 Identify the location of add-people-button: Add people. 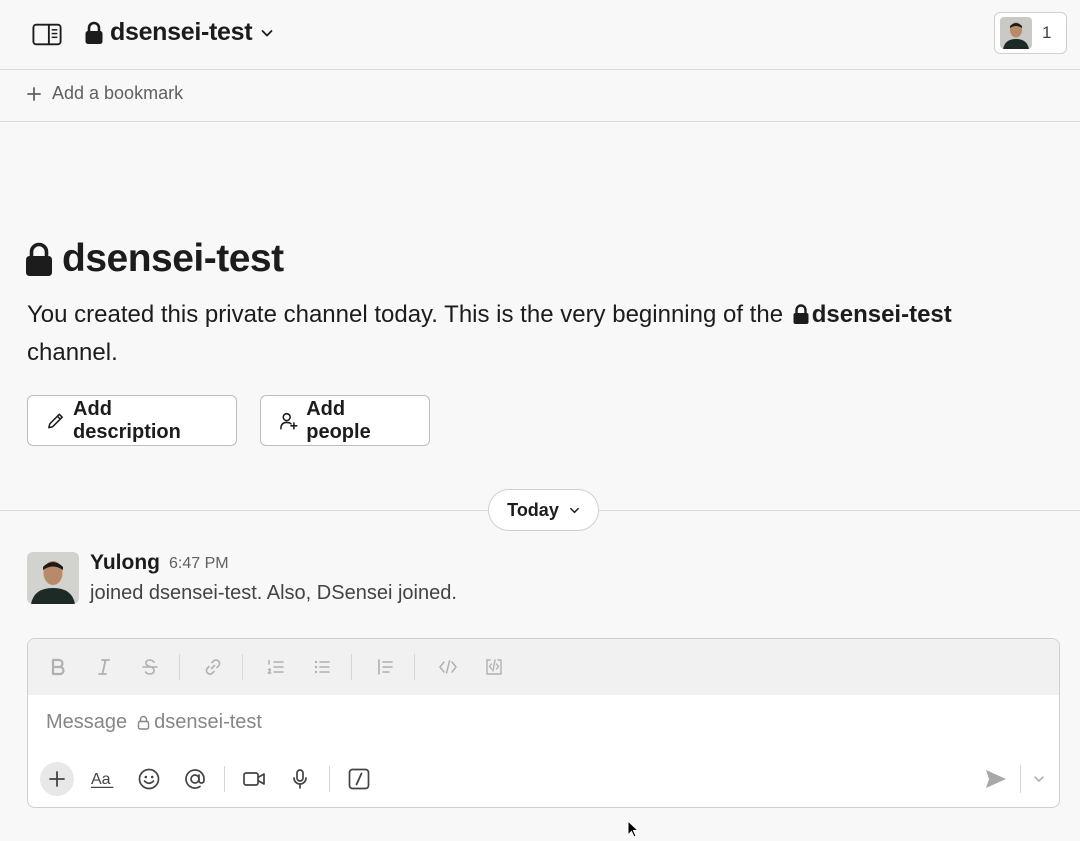
(345, 420).